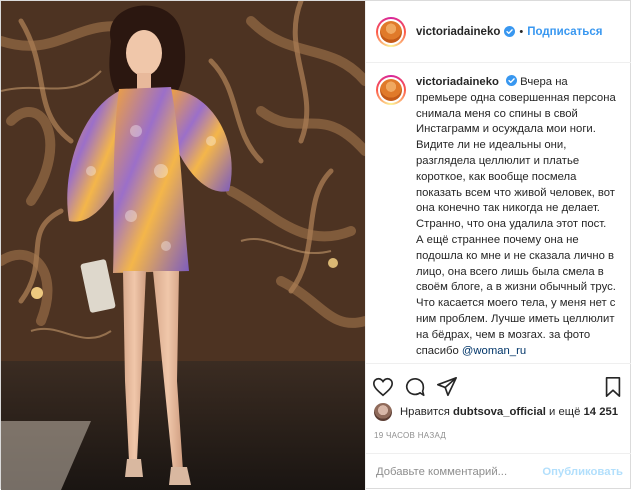 The height and width of the screenshot is (490, 631). I want to click on share-icon, so click(447, 387).